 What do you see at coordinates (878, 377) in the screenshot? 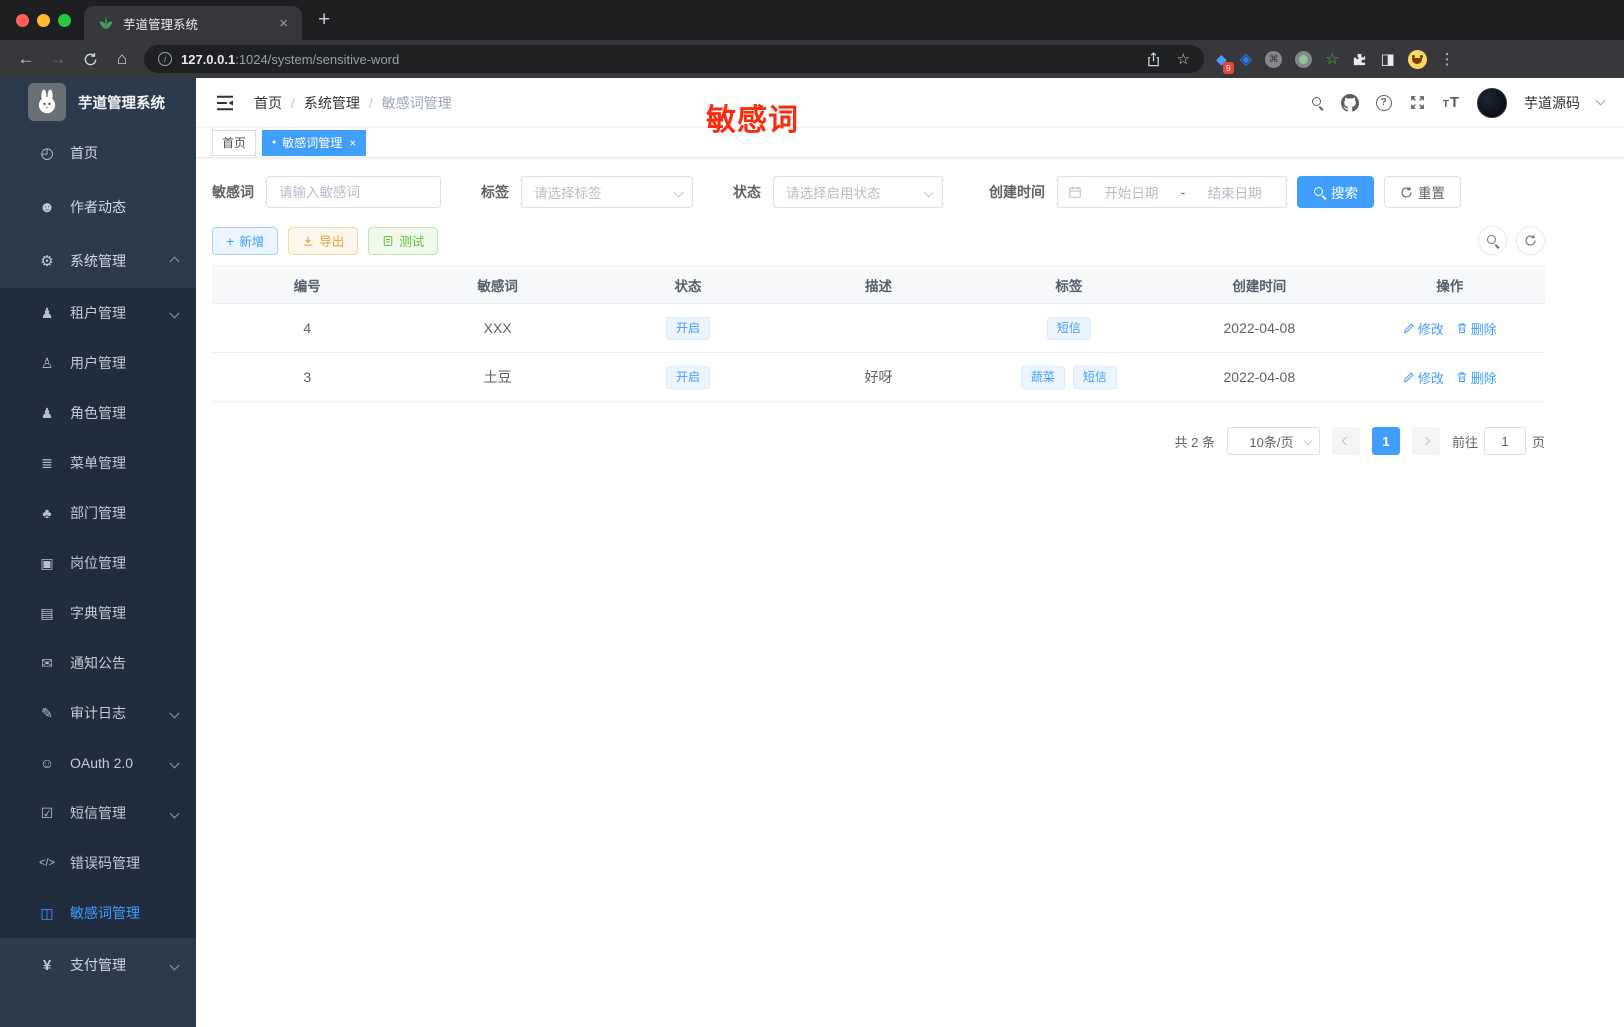
I see `table-row: 3 土豆 开启 好呀 蔬菜 短信 2022-04-08 修改 删除` at bounding box center [878, 377].